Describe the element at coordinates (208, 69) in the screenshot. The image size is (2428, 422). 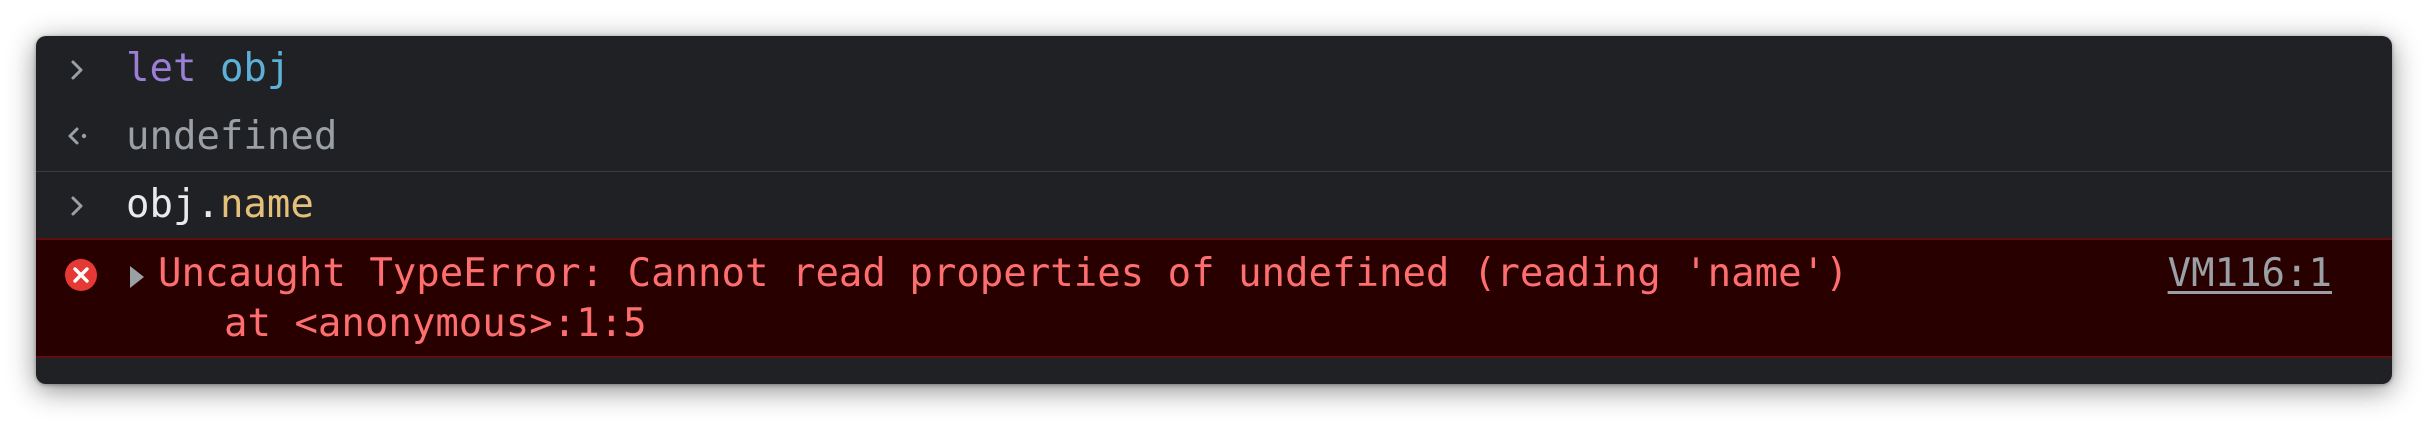
I see `console-input-code: let obj` at that location.